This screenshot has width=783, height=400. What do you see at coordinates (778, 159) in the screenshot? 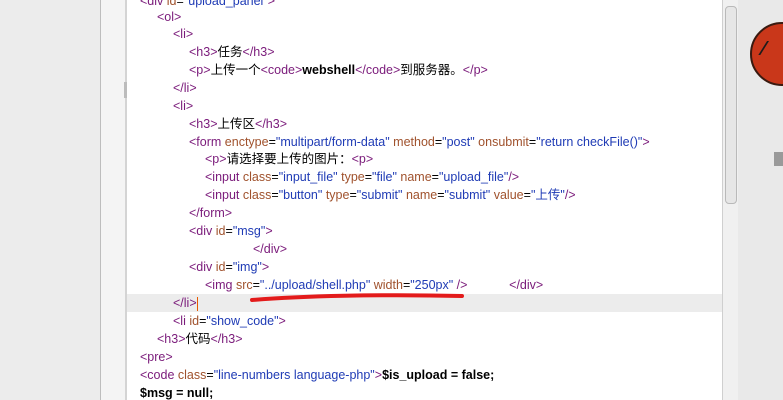
I see `side-toolbar-icon` at bounding box center [778, 159].